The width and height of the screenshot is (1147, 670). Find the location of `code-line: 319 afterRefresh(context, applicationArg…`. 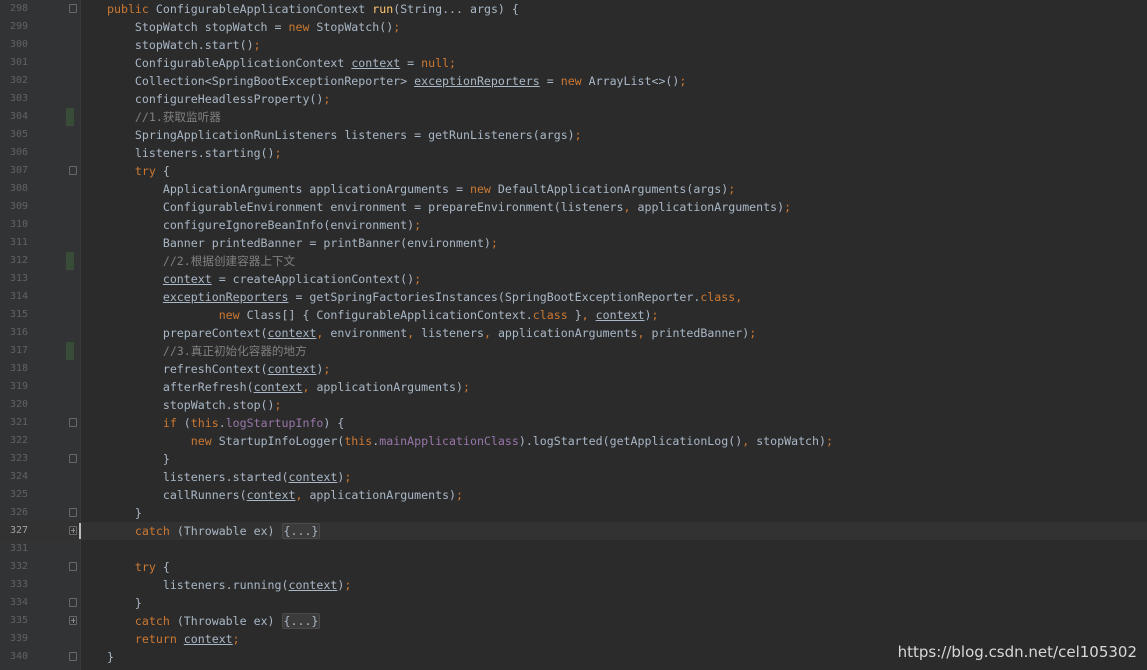

code-line: 319 afterRefresh(context, applicationArg… is located at coordinates (573, 387).